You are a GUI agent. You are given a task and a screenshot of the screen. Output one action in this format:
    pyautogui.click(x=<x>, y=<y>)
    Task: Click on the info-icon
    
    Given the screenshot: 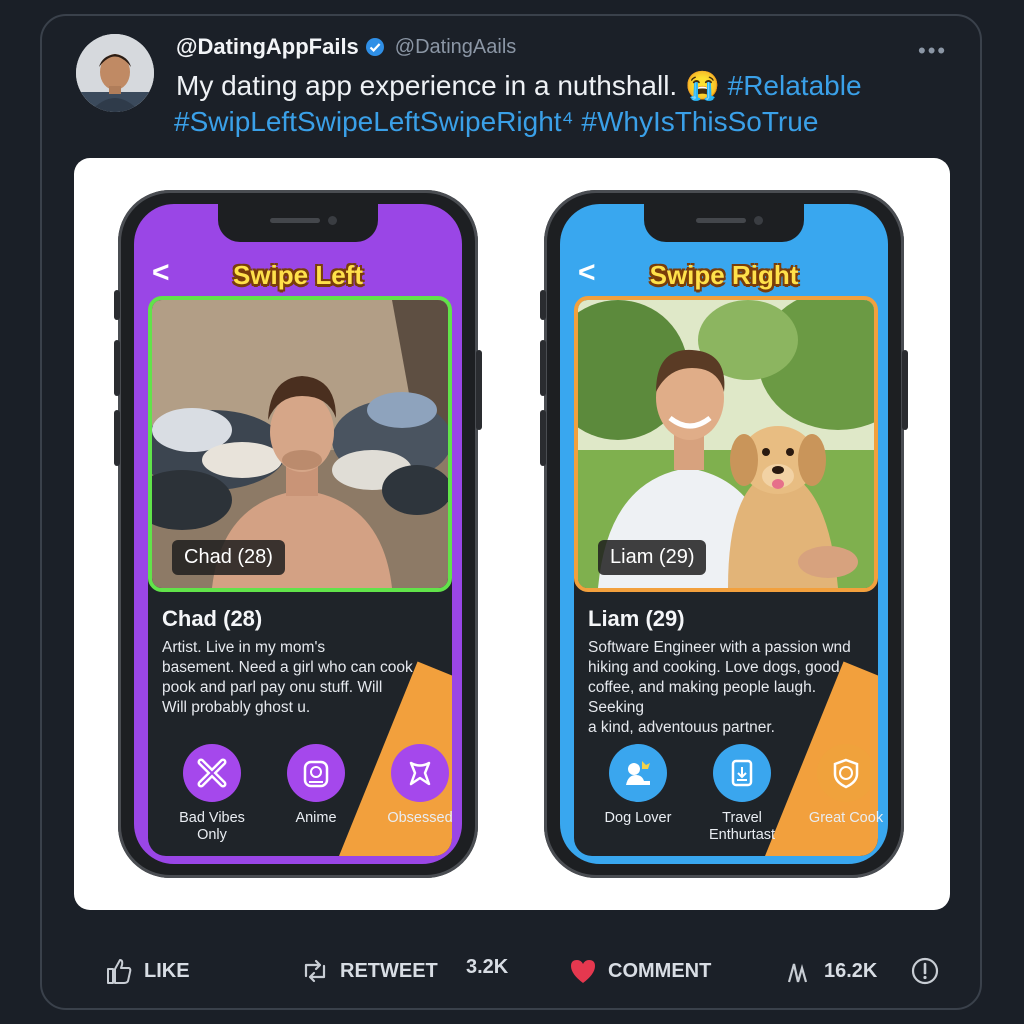 What is the action you would take?
    pyautogui.click(x=925, y=971)
    